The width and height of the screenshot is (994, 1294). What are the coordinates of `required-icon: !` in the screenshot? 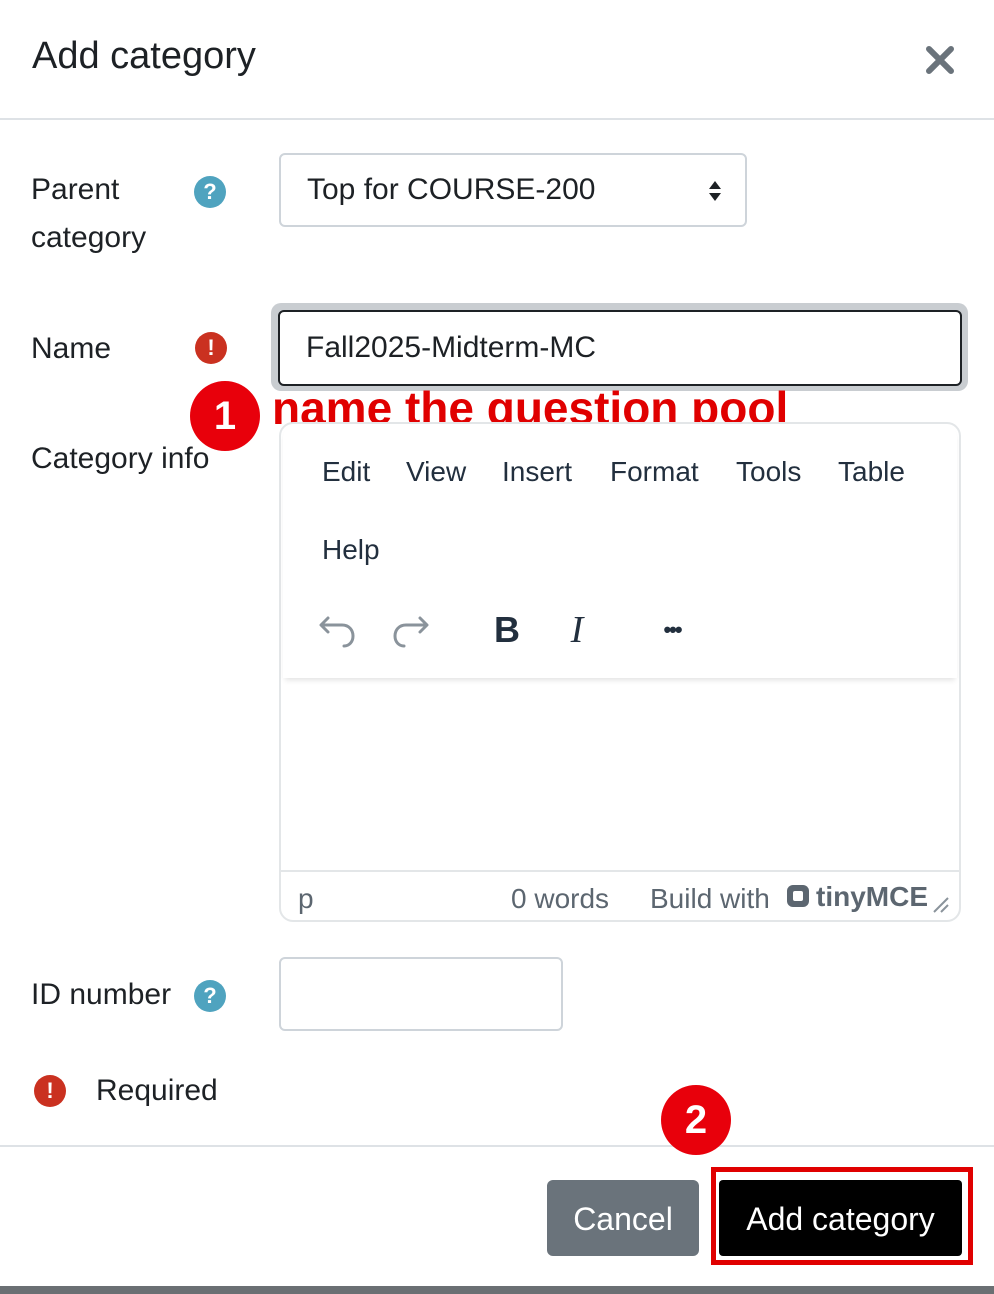 It's located at (211, 348).